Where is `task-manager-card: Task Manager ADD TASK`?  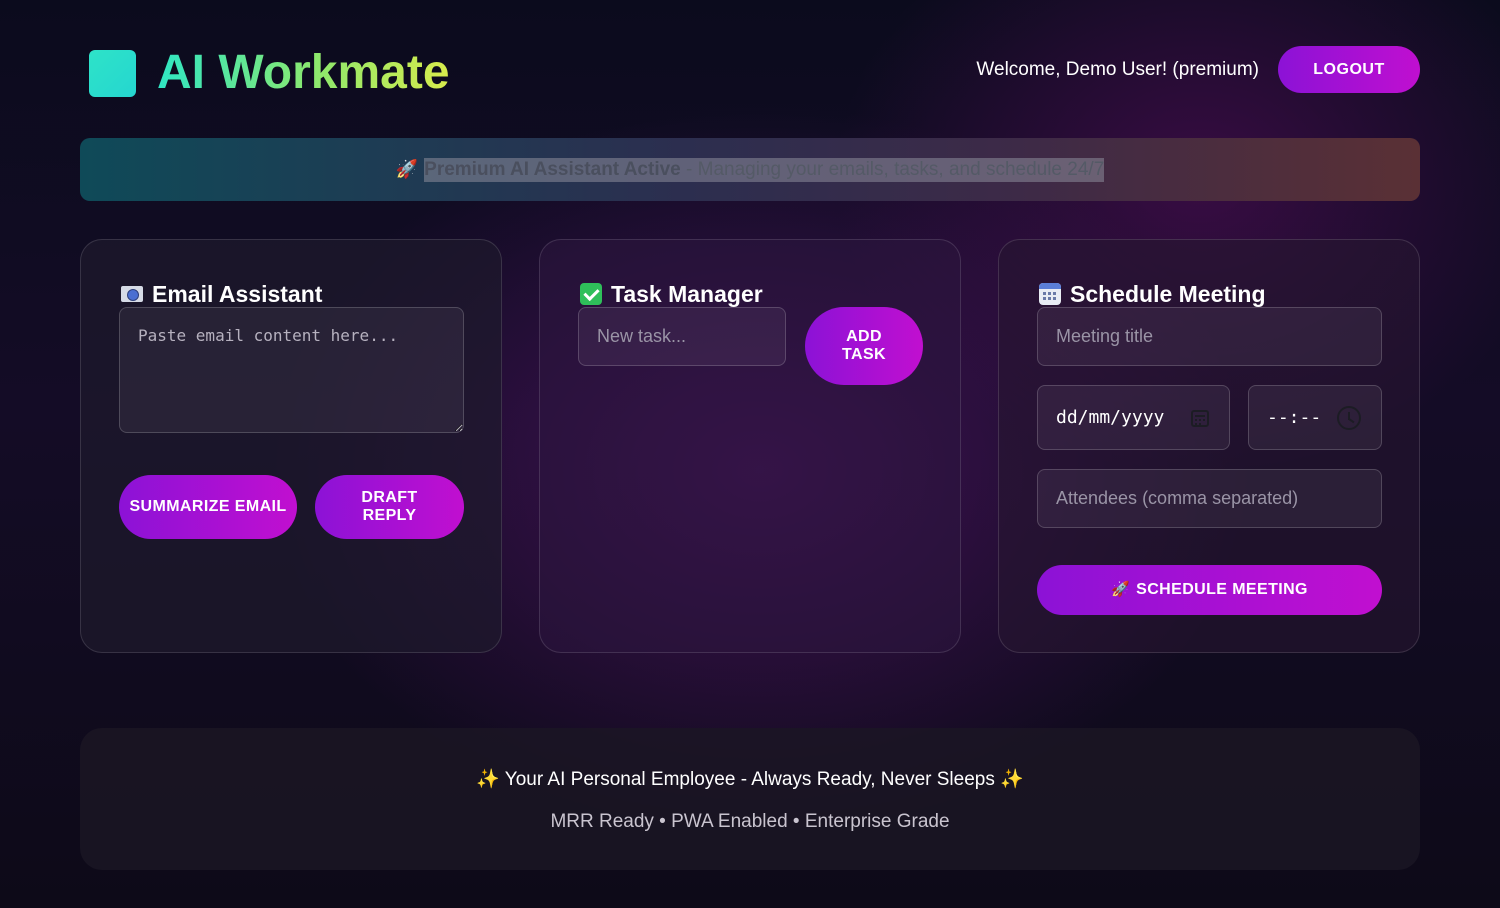 task-manager-card: Task Manager ADD TASK is located at coordinates (750, 446).